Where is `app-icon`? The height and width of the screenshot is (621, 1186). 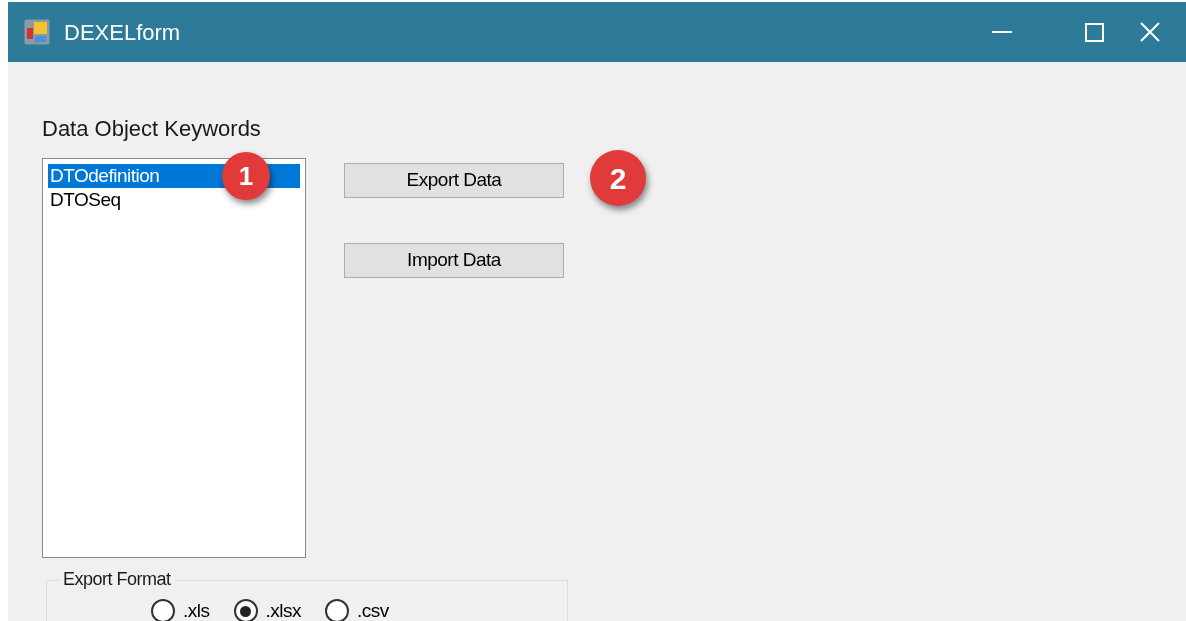
app-icon is located at coordinates (37, 32).